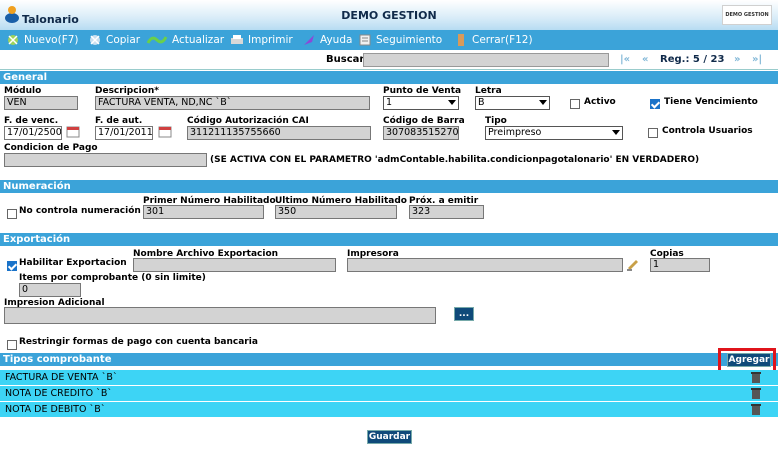 The image size is (778, 466). What do you see at coordinates (12, 266) in the screenshot?
I see `habilitar-exportacion-checkbox` at bounding box center [12, 266].